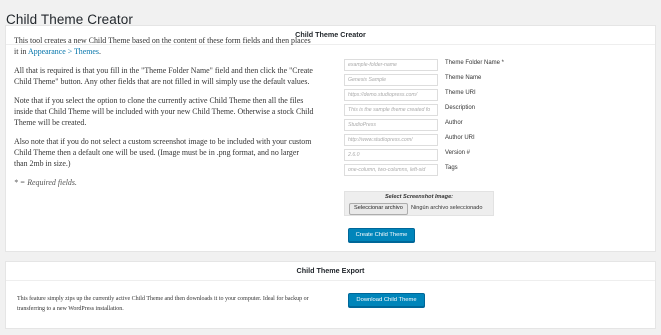 The width and height of the screenshot is (661, 335). Describe the element at coordinates (386, 300) in the screenshot. I see `download-child-theme-button: Download Child Theme` at that location.